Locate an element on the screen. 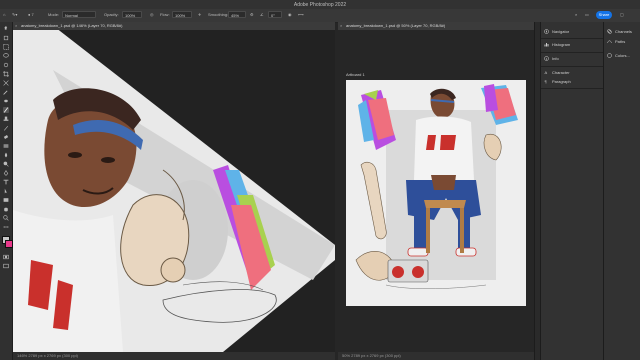 This screenshot has height=360, width=640. artboard-tool-icon is located at coordinates (6, 38).